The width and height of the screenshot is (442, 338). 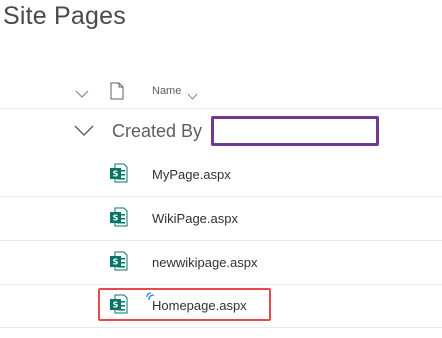 What do you see at coordinates (117, 91) in the screenshot?
I see `document-icon` at bounding box center [117, 91].